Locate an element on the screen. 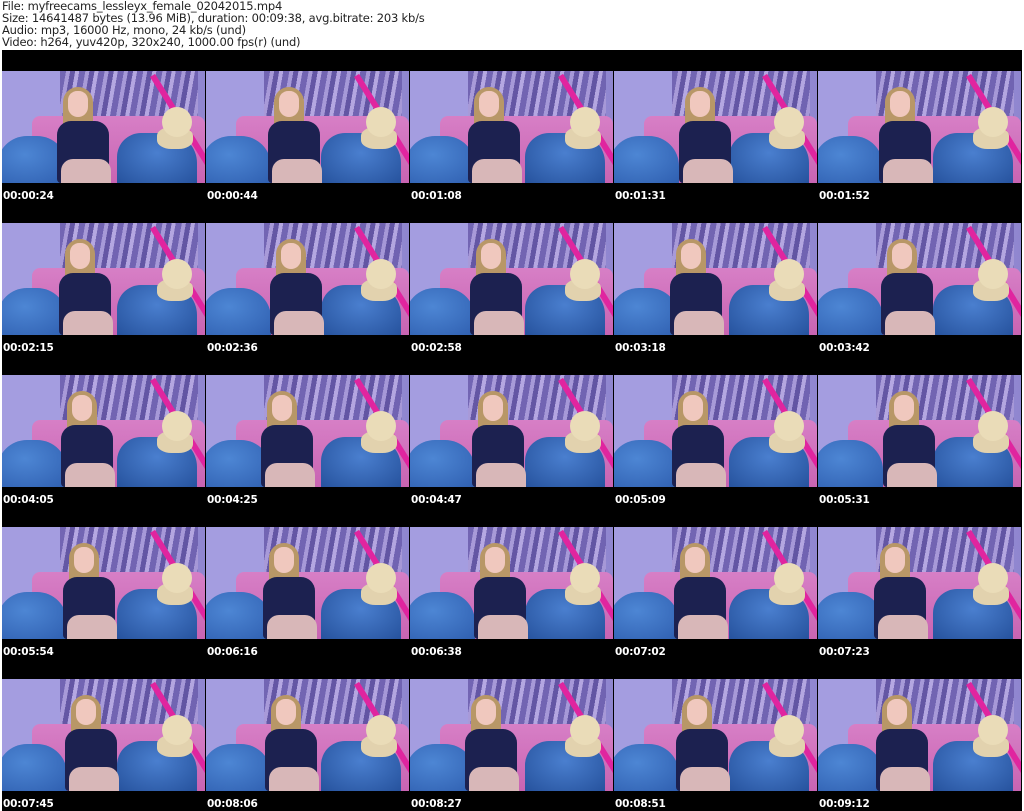 The width and height of the screenshot is (1024, 811). timestamp-label: 00:01:52 is located at coordinates (844, 196).